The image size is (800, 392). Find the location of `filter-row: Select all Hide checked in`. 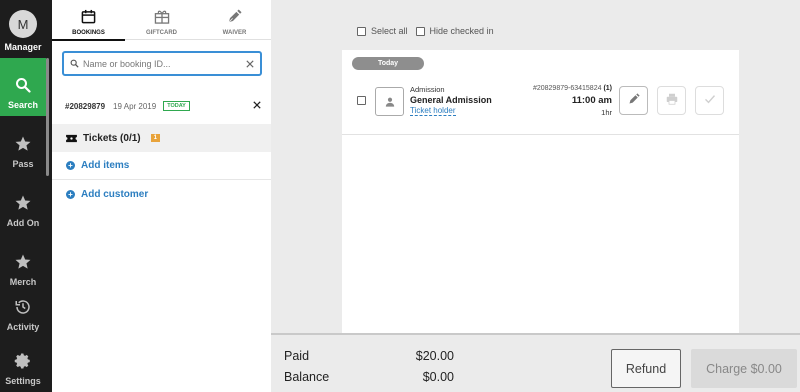

filter-row: Select all Hide checked in is located at coordinates (429, 31).